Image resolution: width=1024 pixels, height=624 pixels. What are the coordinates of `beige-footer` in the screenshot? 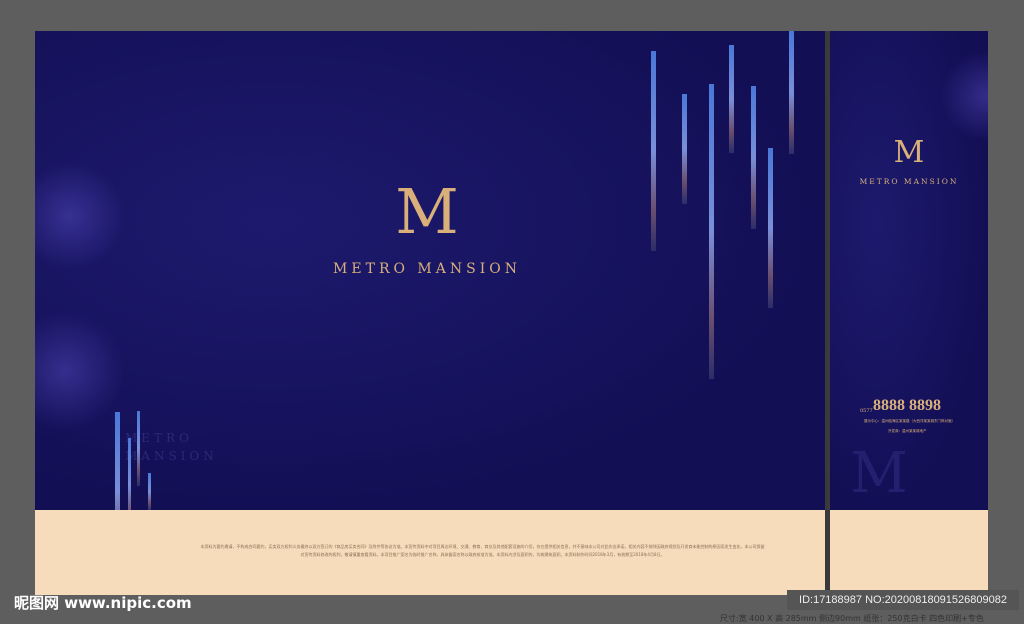 It's located at (909, 552).